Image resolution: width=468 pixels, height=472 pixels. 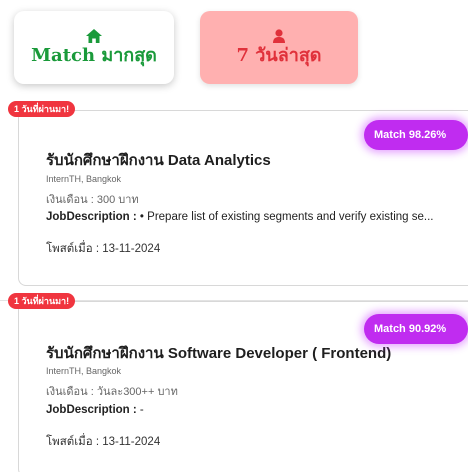 I want to click on home-icon, so click(x=94, y=35).